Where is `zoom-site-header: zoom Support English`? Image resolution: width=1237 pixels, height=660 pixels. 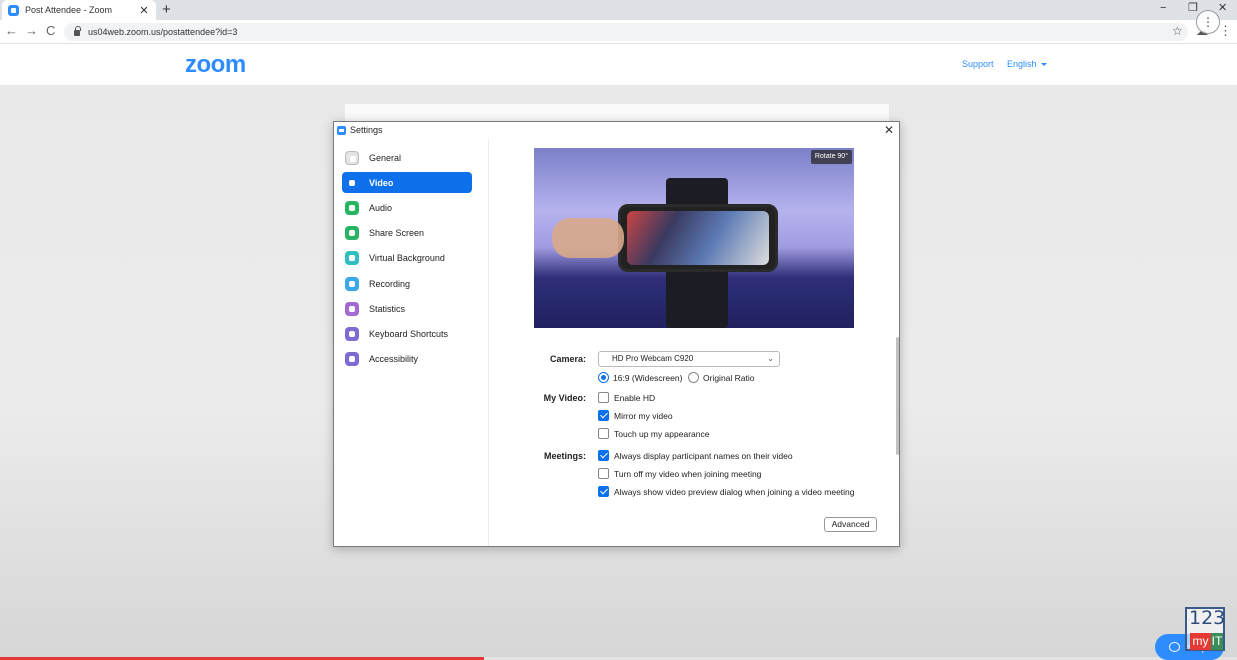
zoom-site-header: zoom Support English is located at coordinates (618, 65).